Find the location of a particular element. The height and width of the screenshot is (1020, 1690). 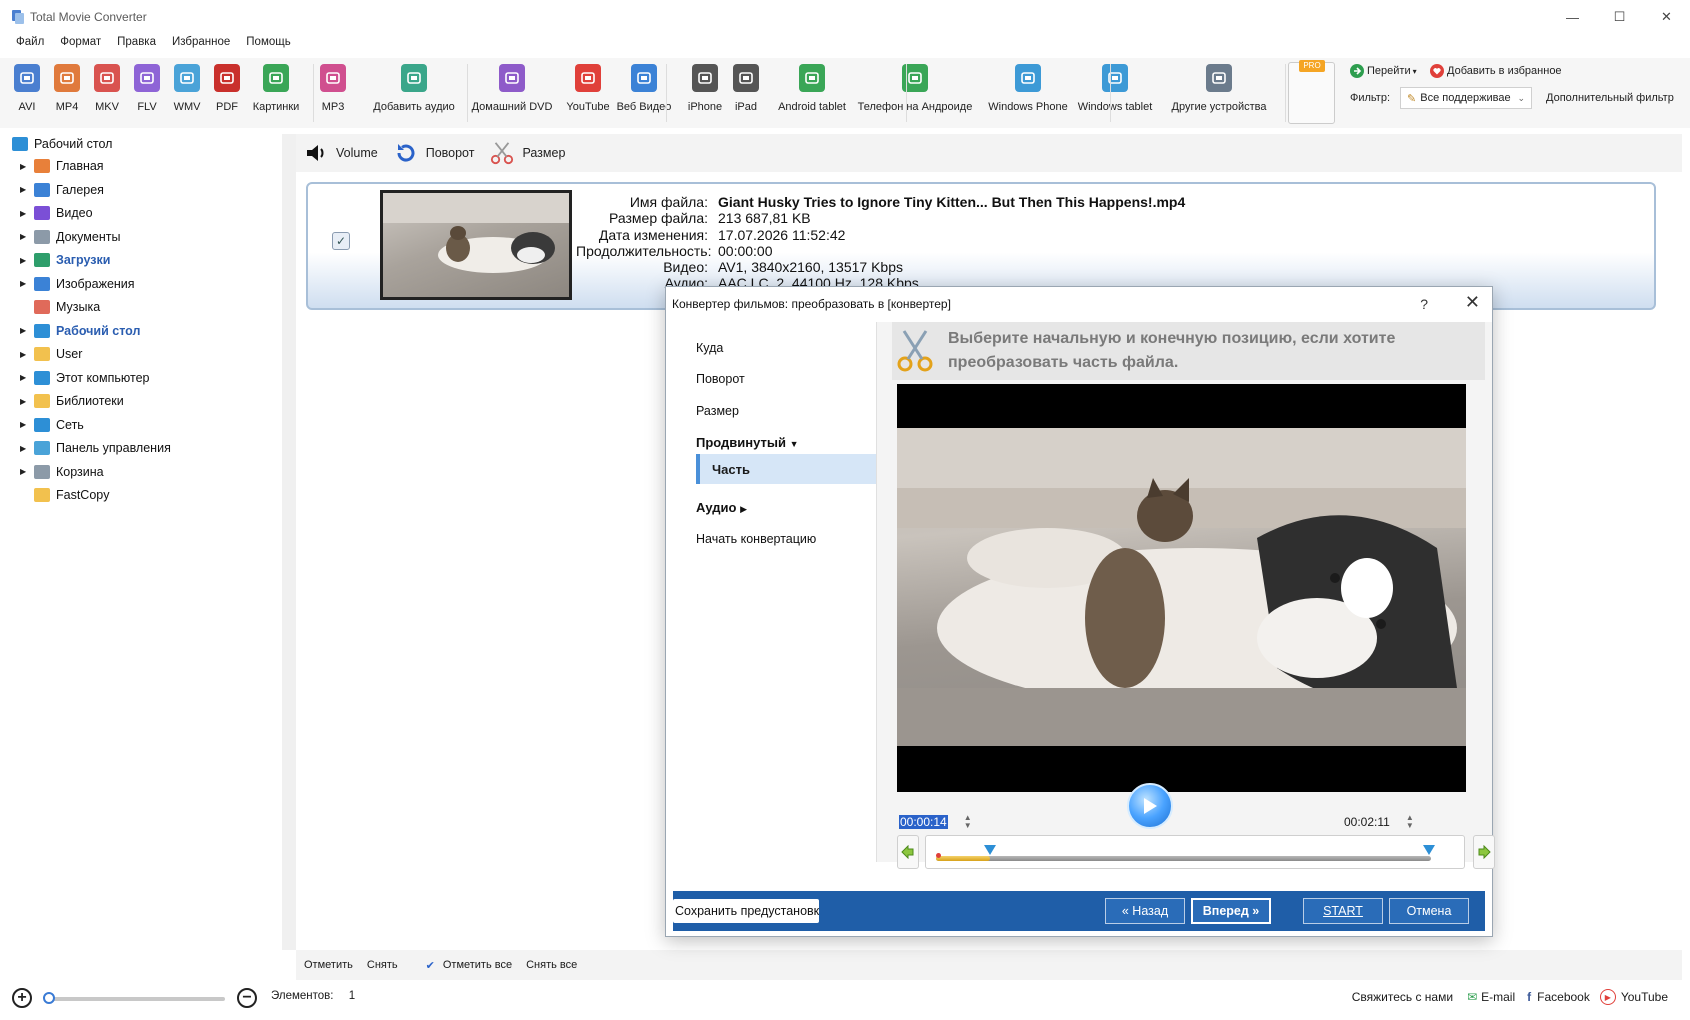

menu-favorites: Избранное is located at coordinates (201, 45).